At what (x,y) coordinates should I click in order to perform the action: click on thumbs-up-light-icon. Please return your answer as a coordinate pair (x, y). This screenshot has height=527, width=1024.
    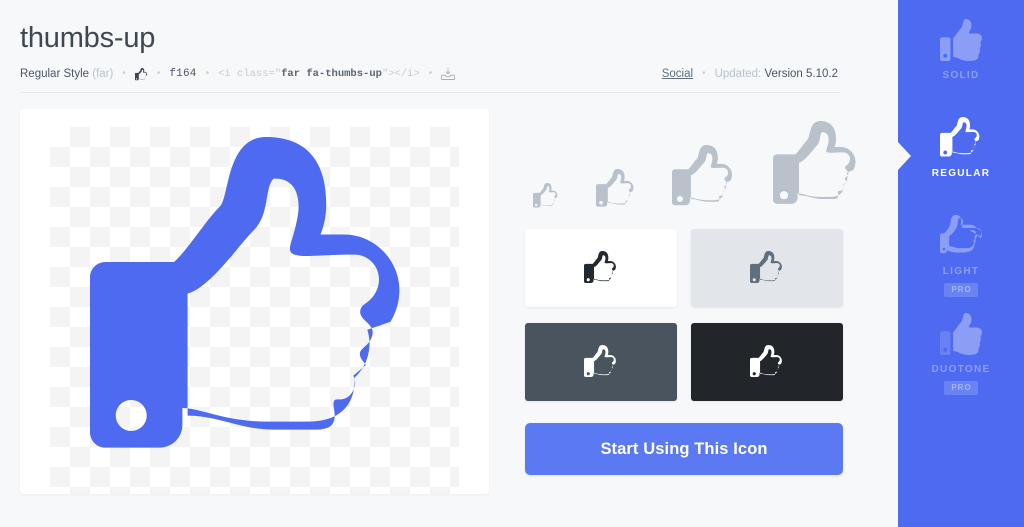
    Looking at the image, I should click on (961, 236).